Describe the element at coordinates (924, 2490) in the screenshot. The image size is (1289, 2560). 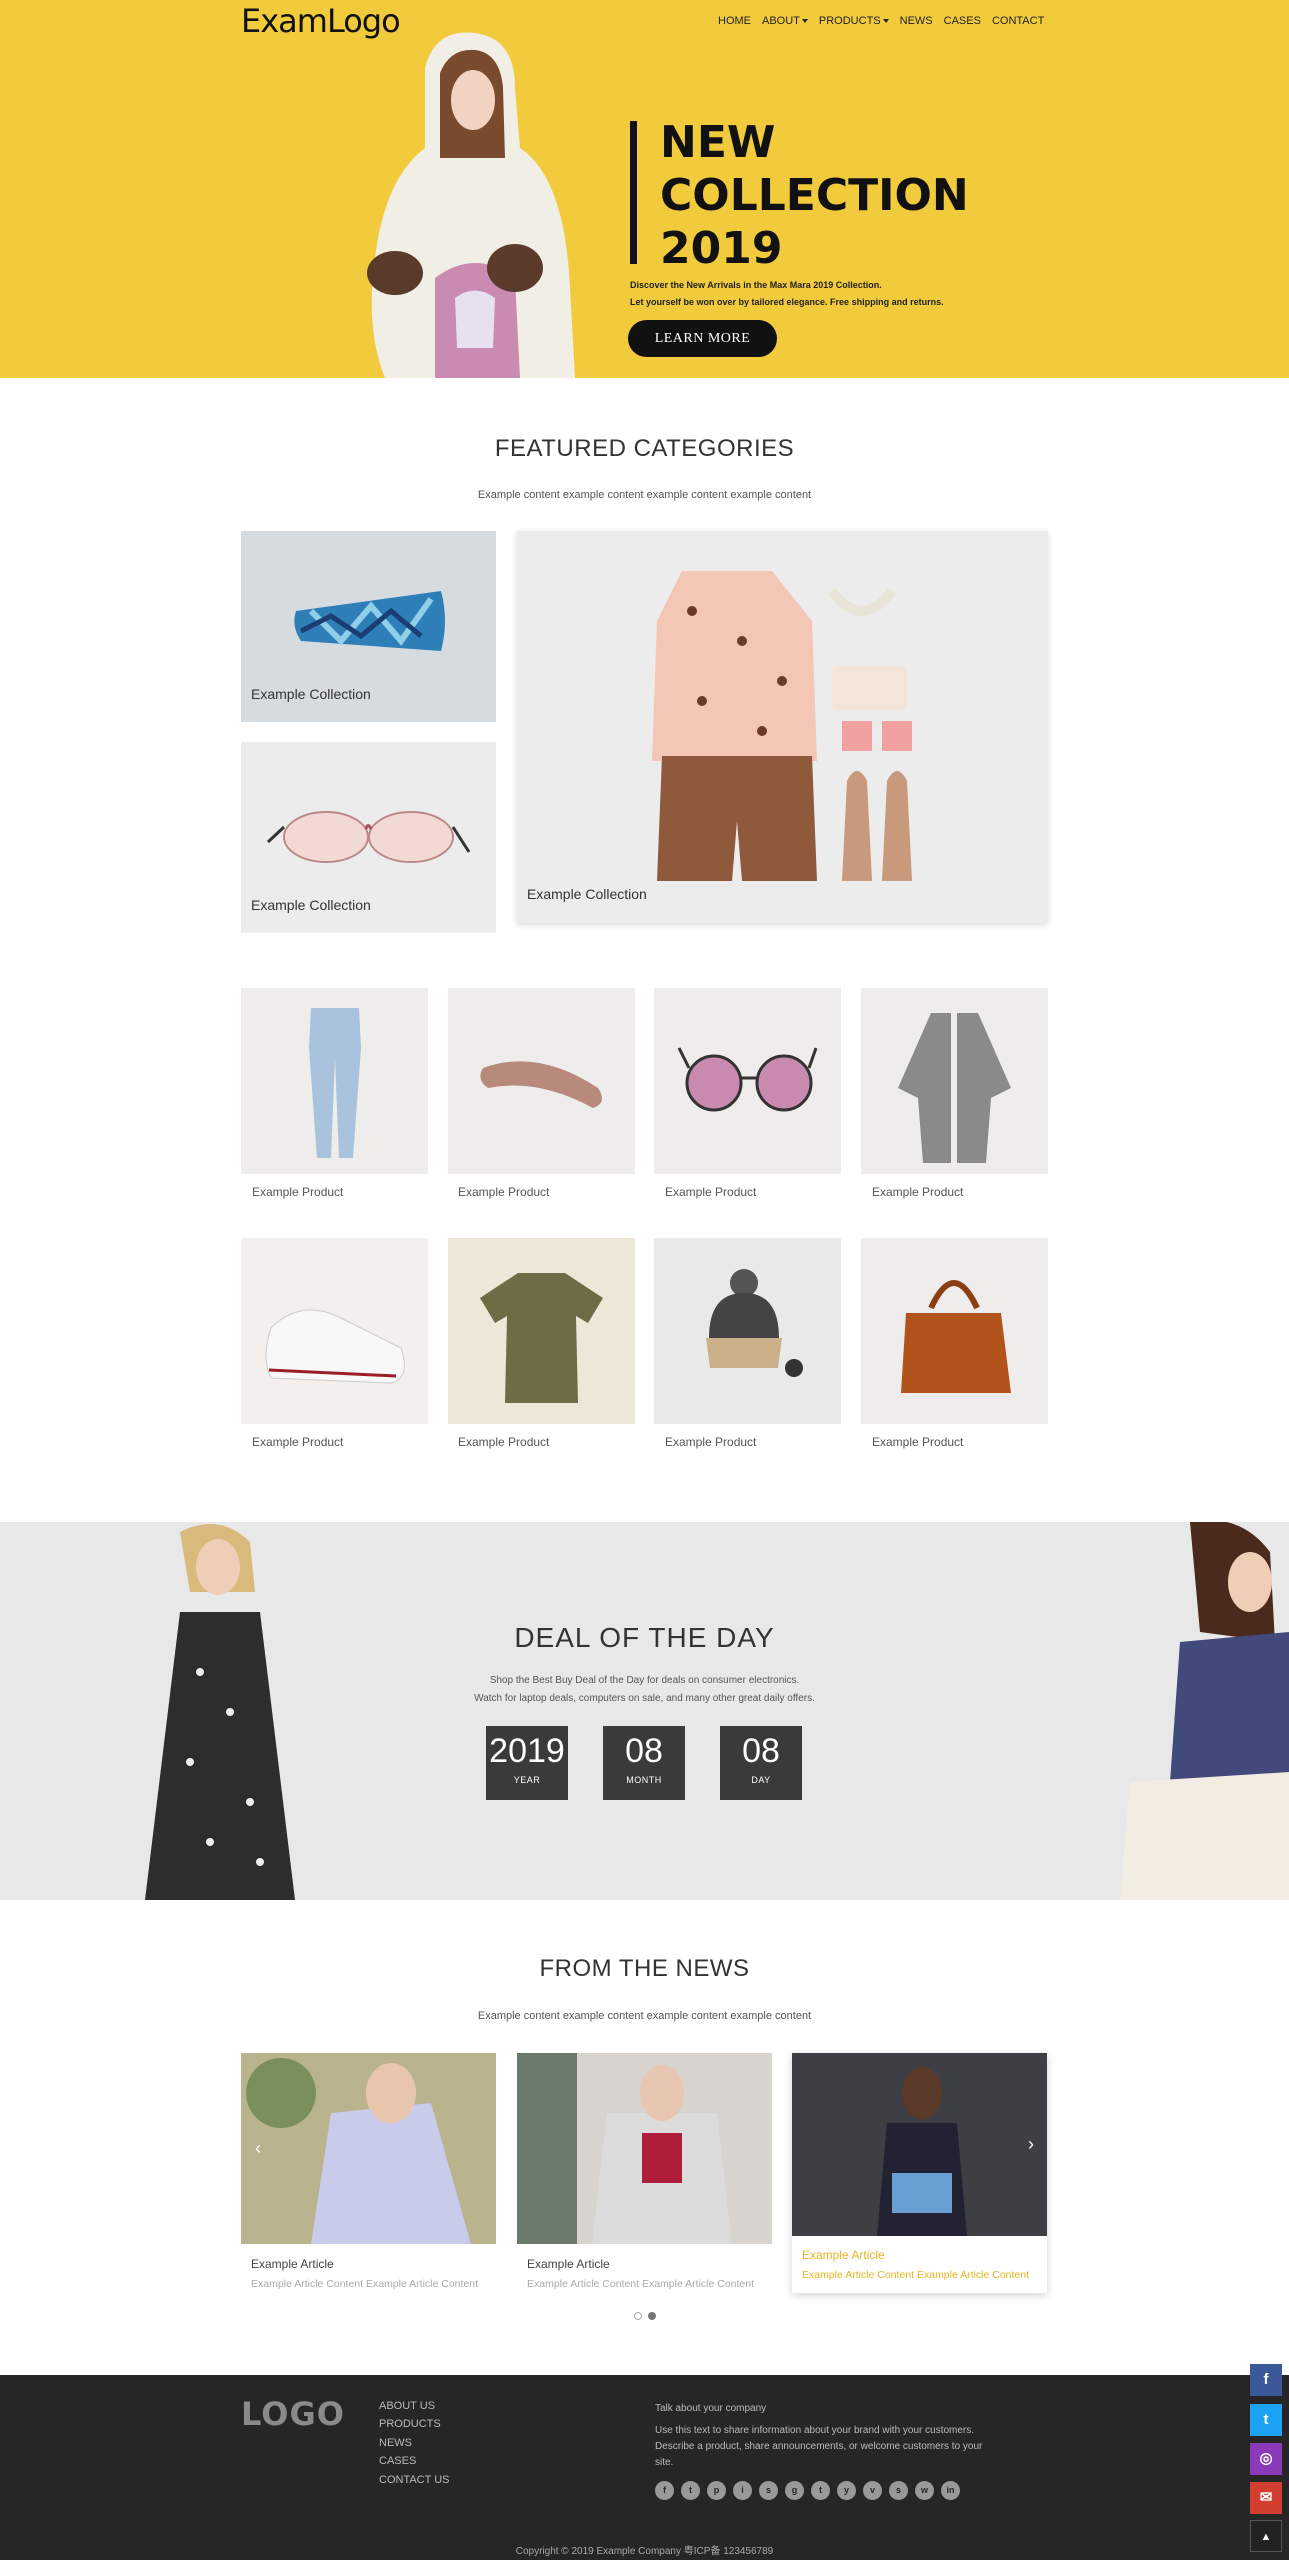
I see `social-weibo-icon: w` at that location.